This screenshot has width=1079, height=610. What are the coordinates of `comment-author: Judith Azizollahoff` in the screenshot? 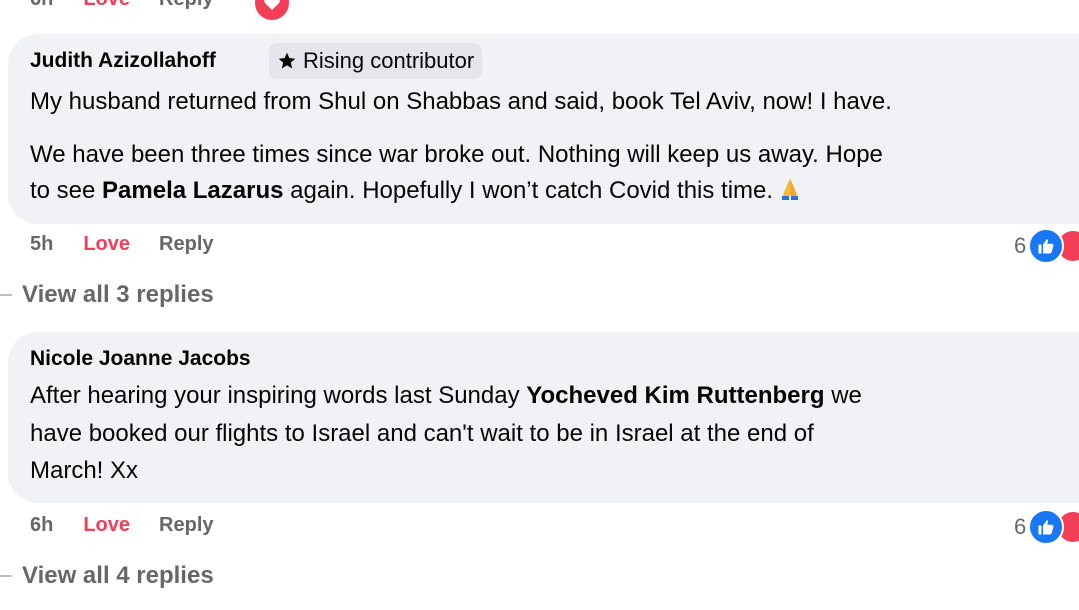 It's located at (123, 61).